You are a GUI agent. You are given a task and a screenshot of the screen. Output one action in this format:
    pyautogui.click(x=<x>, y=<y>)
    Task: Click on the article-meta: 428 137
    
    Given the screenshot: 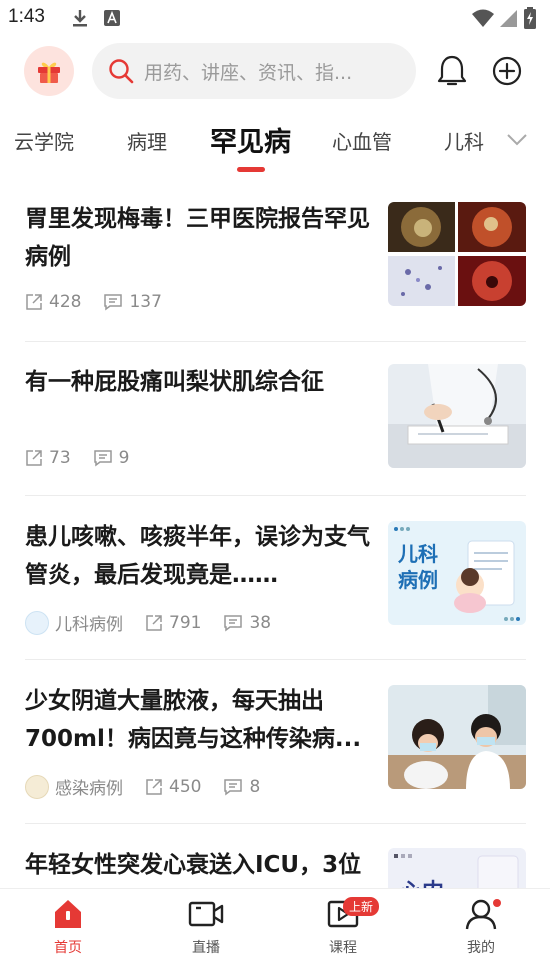 What is the action you would take?
    pyautogui.click(x=104, y=302)
    